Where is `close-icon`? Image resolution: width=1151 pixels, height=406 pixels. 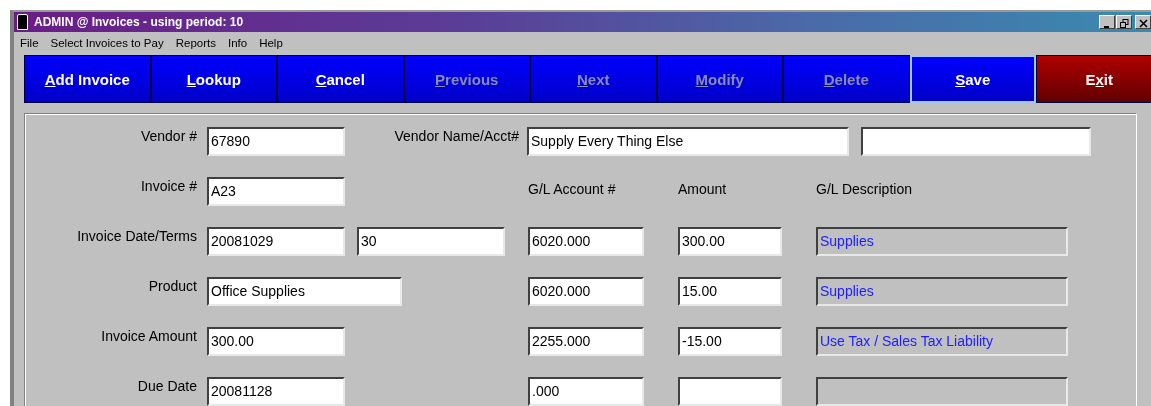 close-icon is located at coordinates (1143, 23).